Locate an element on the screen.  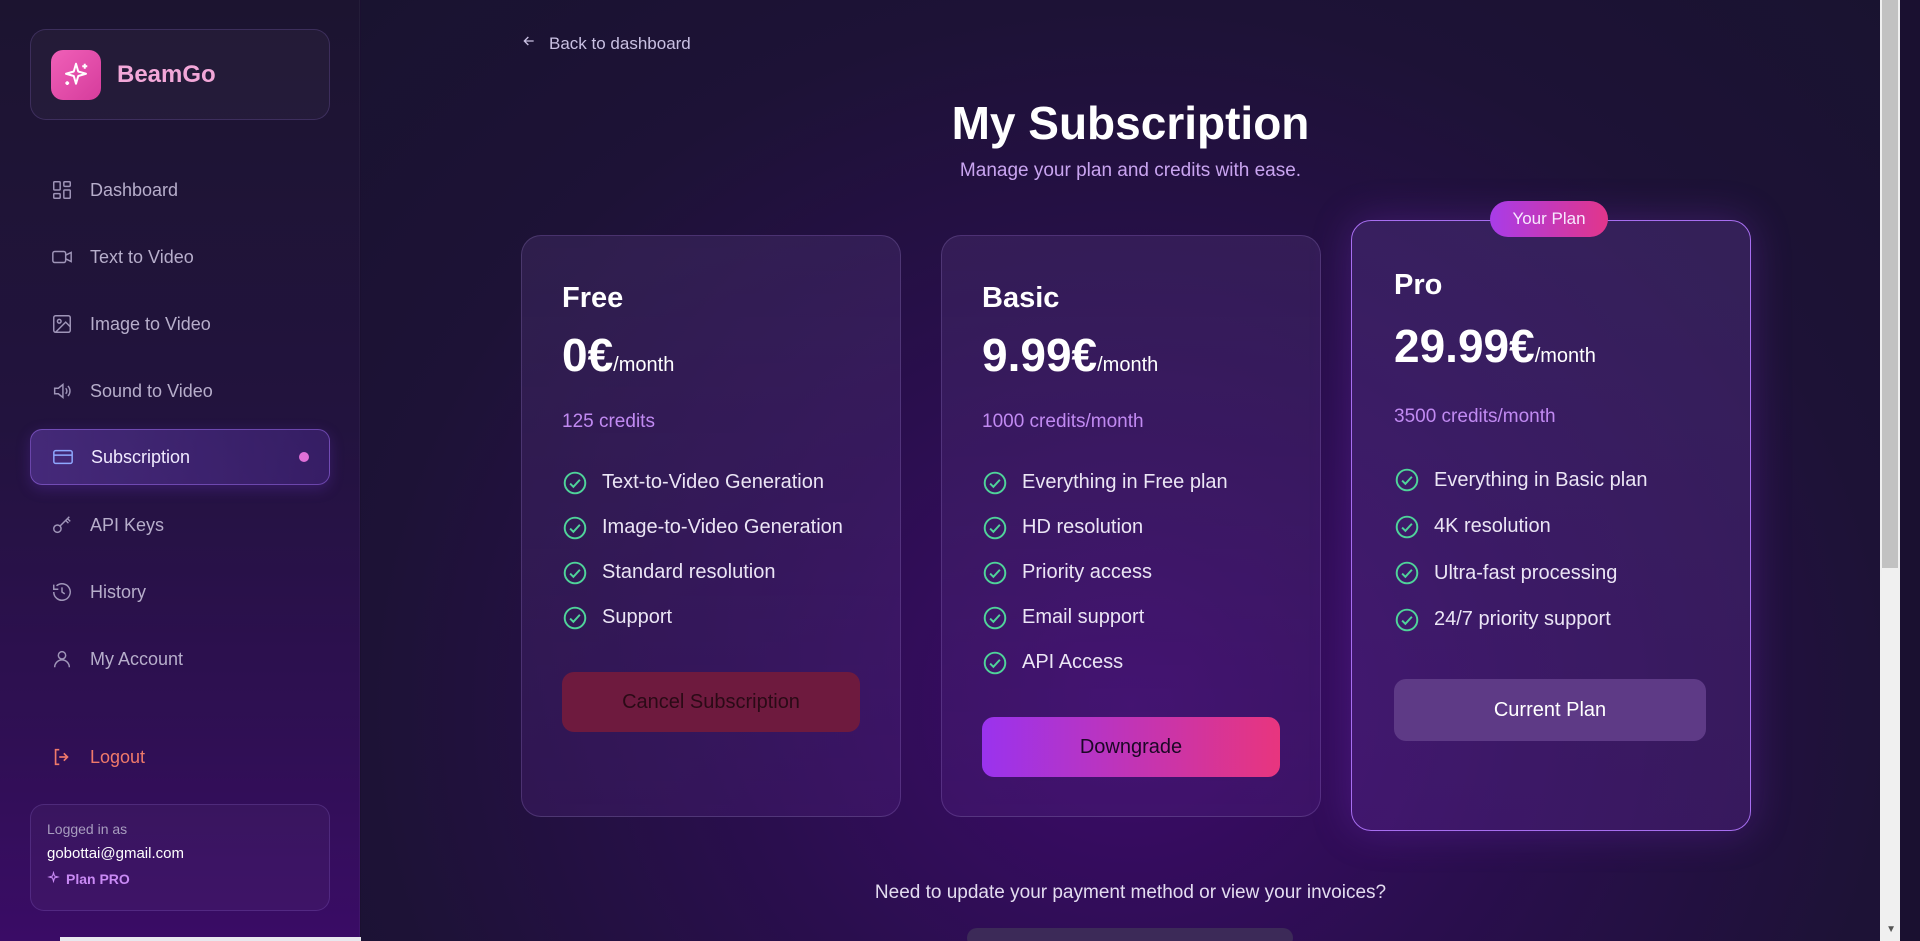
dashboard-icon is located at coordinates (62, 190).